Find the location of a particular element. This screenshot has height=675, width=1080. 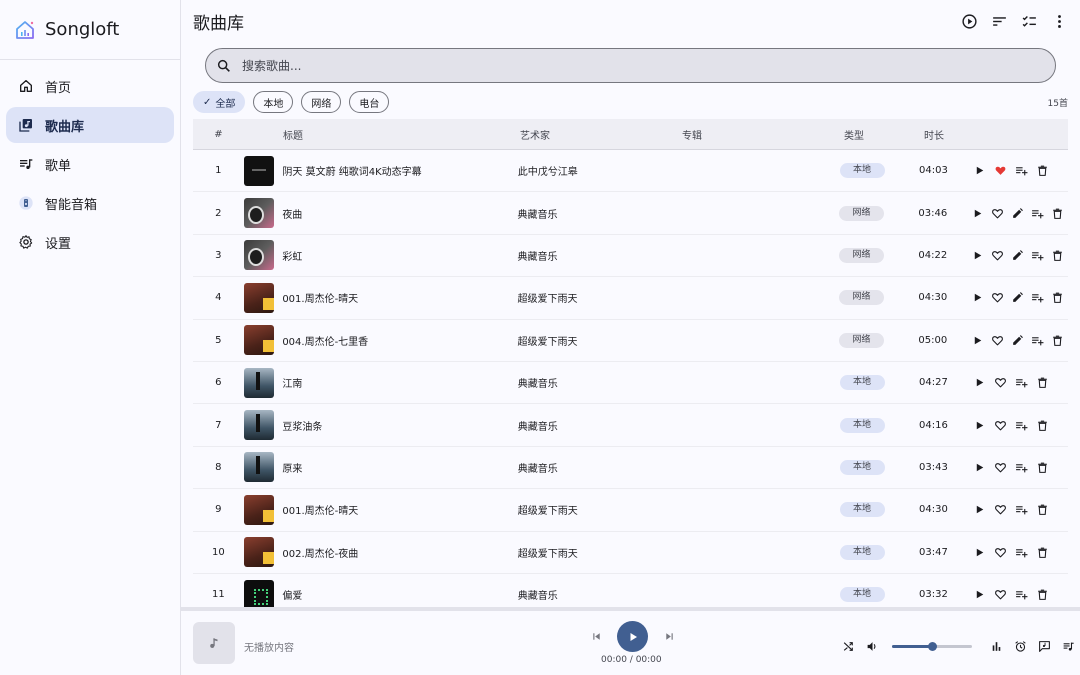

sidebar-item-smart-speaker: 智能音箱 is located at coordinates (90, 203).